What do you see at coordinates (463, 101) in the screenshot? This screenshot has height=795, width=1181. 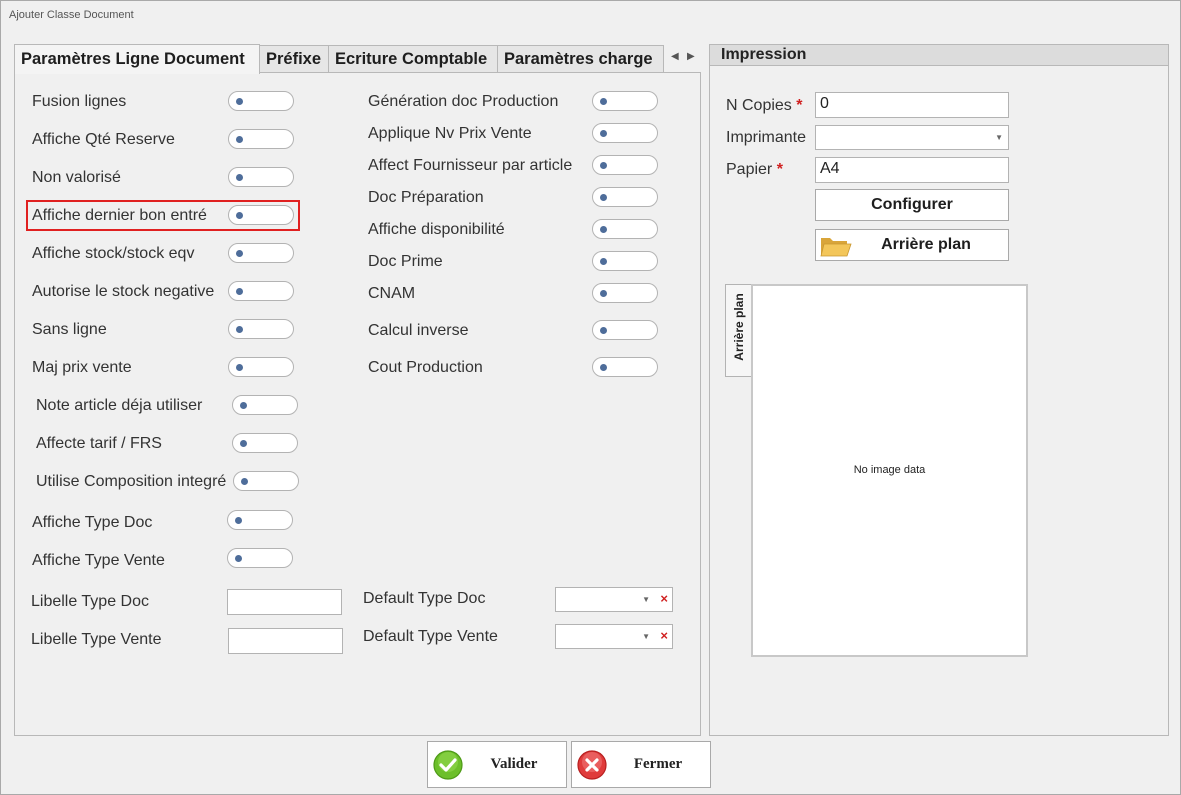 I see `right-option-label: Génération doc Production` at bounding box center [463, 101].